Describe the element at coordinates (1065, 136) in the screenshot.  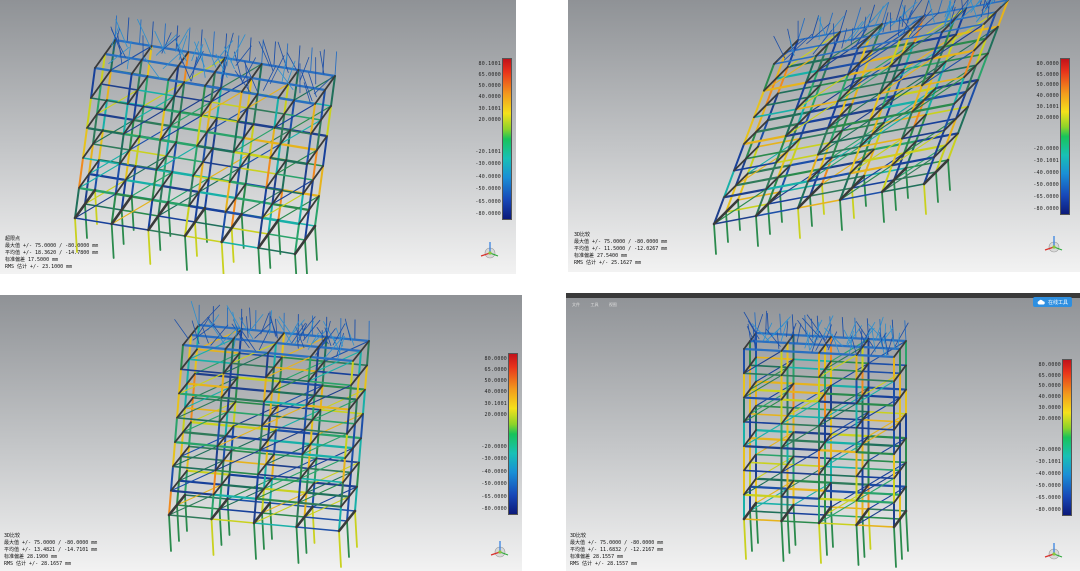
I see `legend-color-bar` at that location.